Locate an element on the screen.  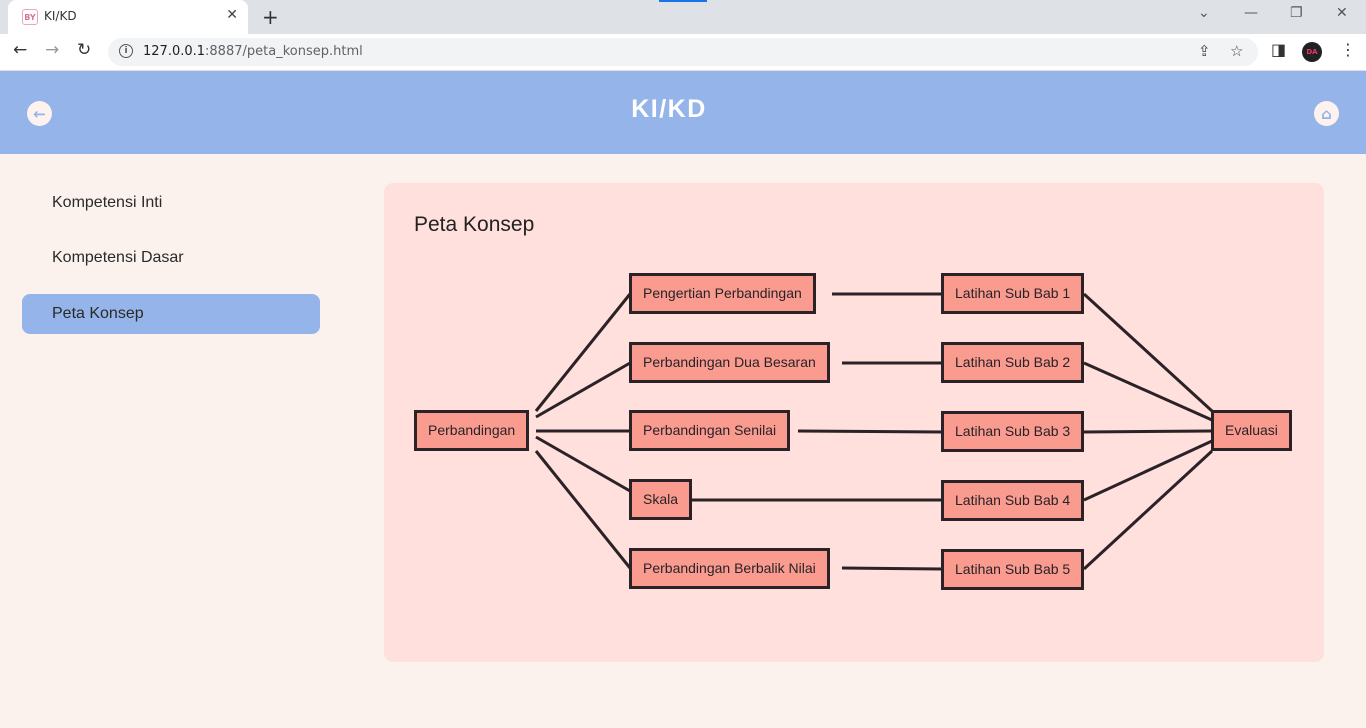
node-exercise: Latihan Sub Bab 5 is located at coordinates (1013, 569).